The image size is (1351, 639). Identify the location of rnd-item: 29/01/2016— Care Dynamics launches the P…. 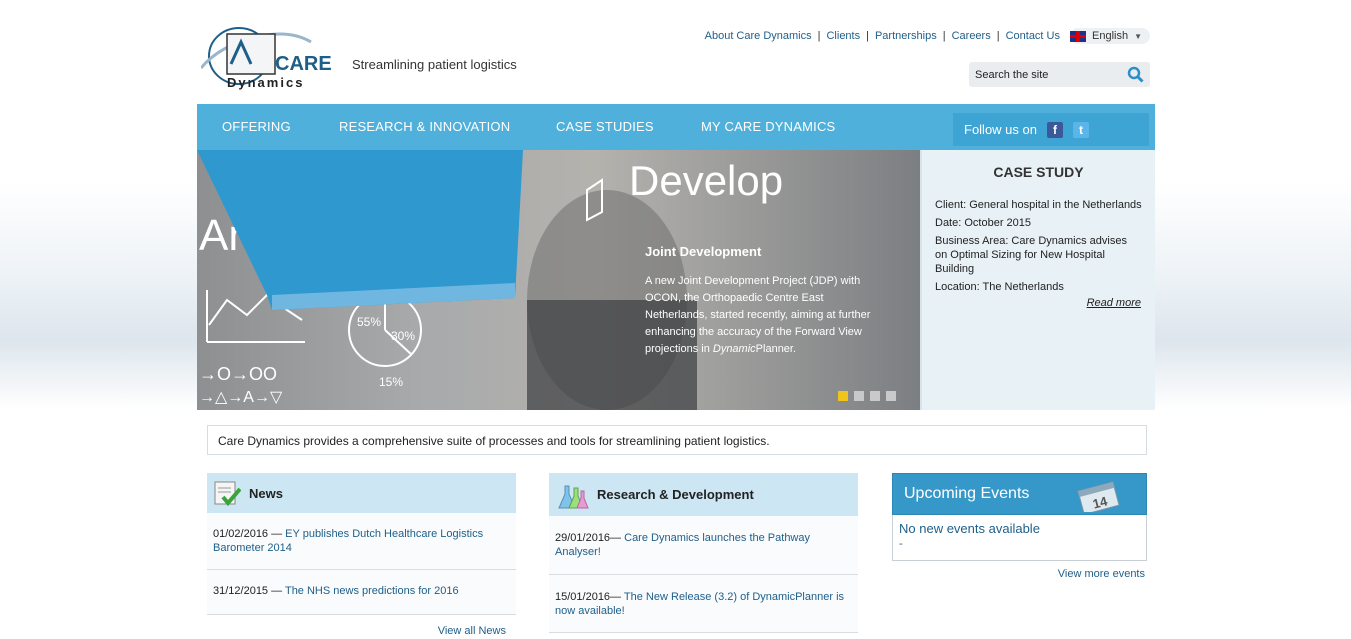
(703, 545).